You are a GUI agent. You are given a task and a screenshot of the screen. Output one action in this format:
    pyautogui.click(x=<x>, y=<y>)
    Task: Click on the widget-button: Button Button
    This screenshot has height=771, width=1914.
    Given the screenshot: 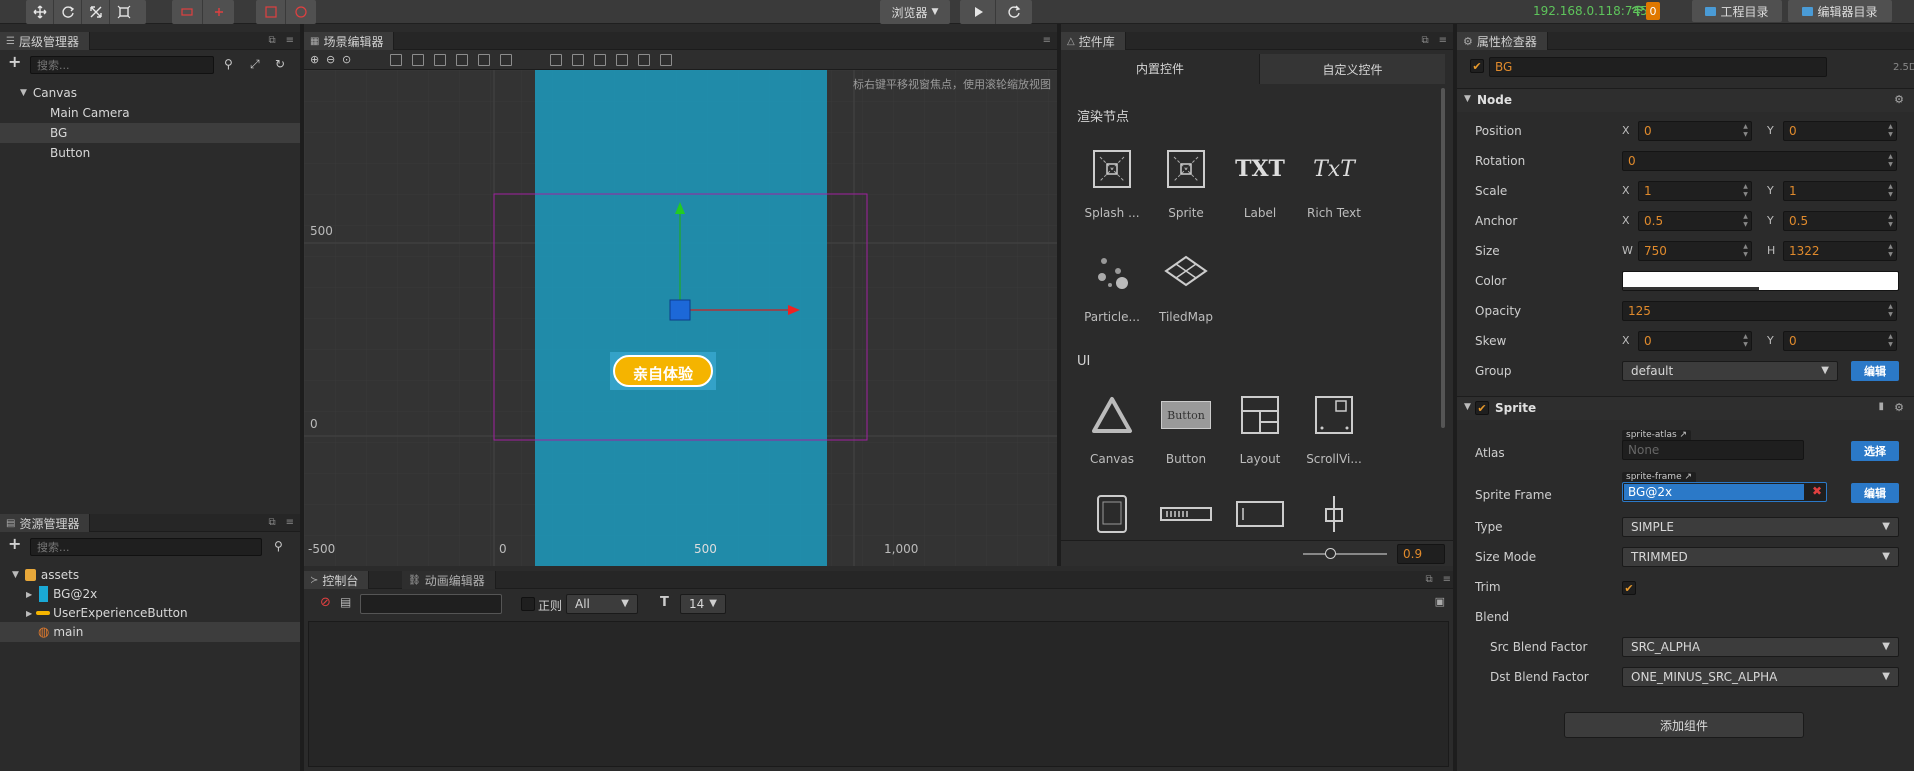 What is the action you would take?
    pyautogui.click(x=1186, y=433)
    